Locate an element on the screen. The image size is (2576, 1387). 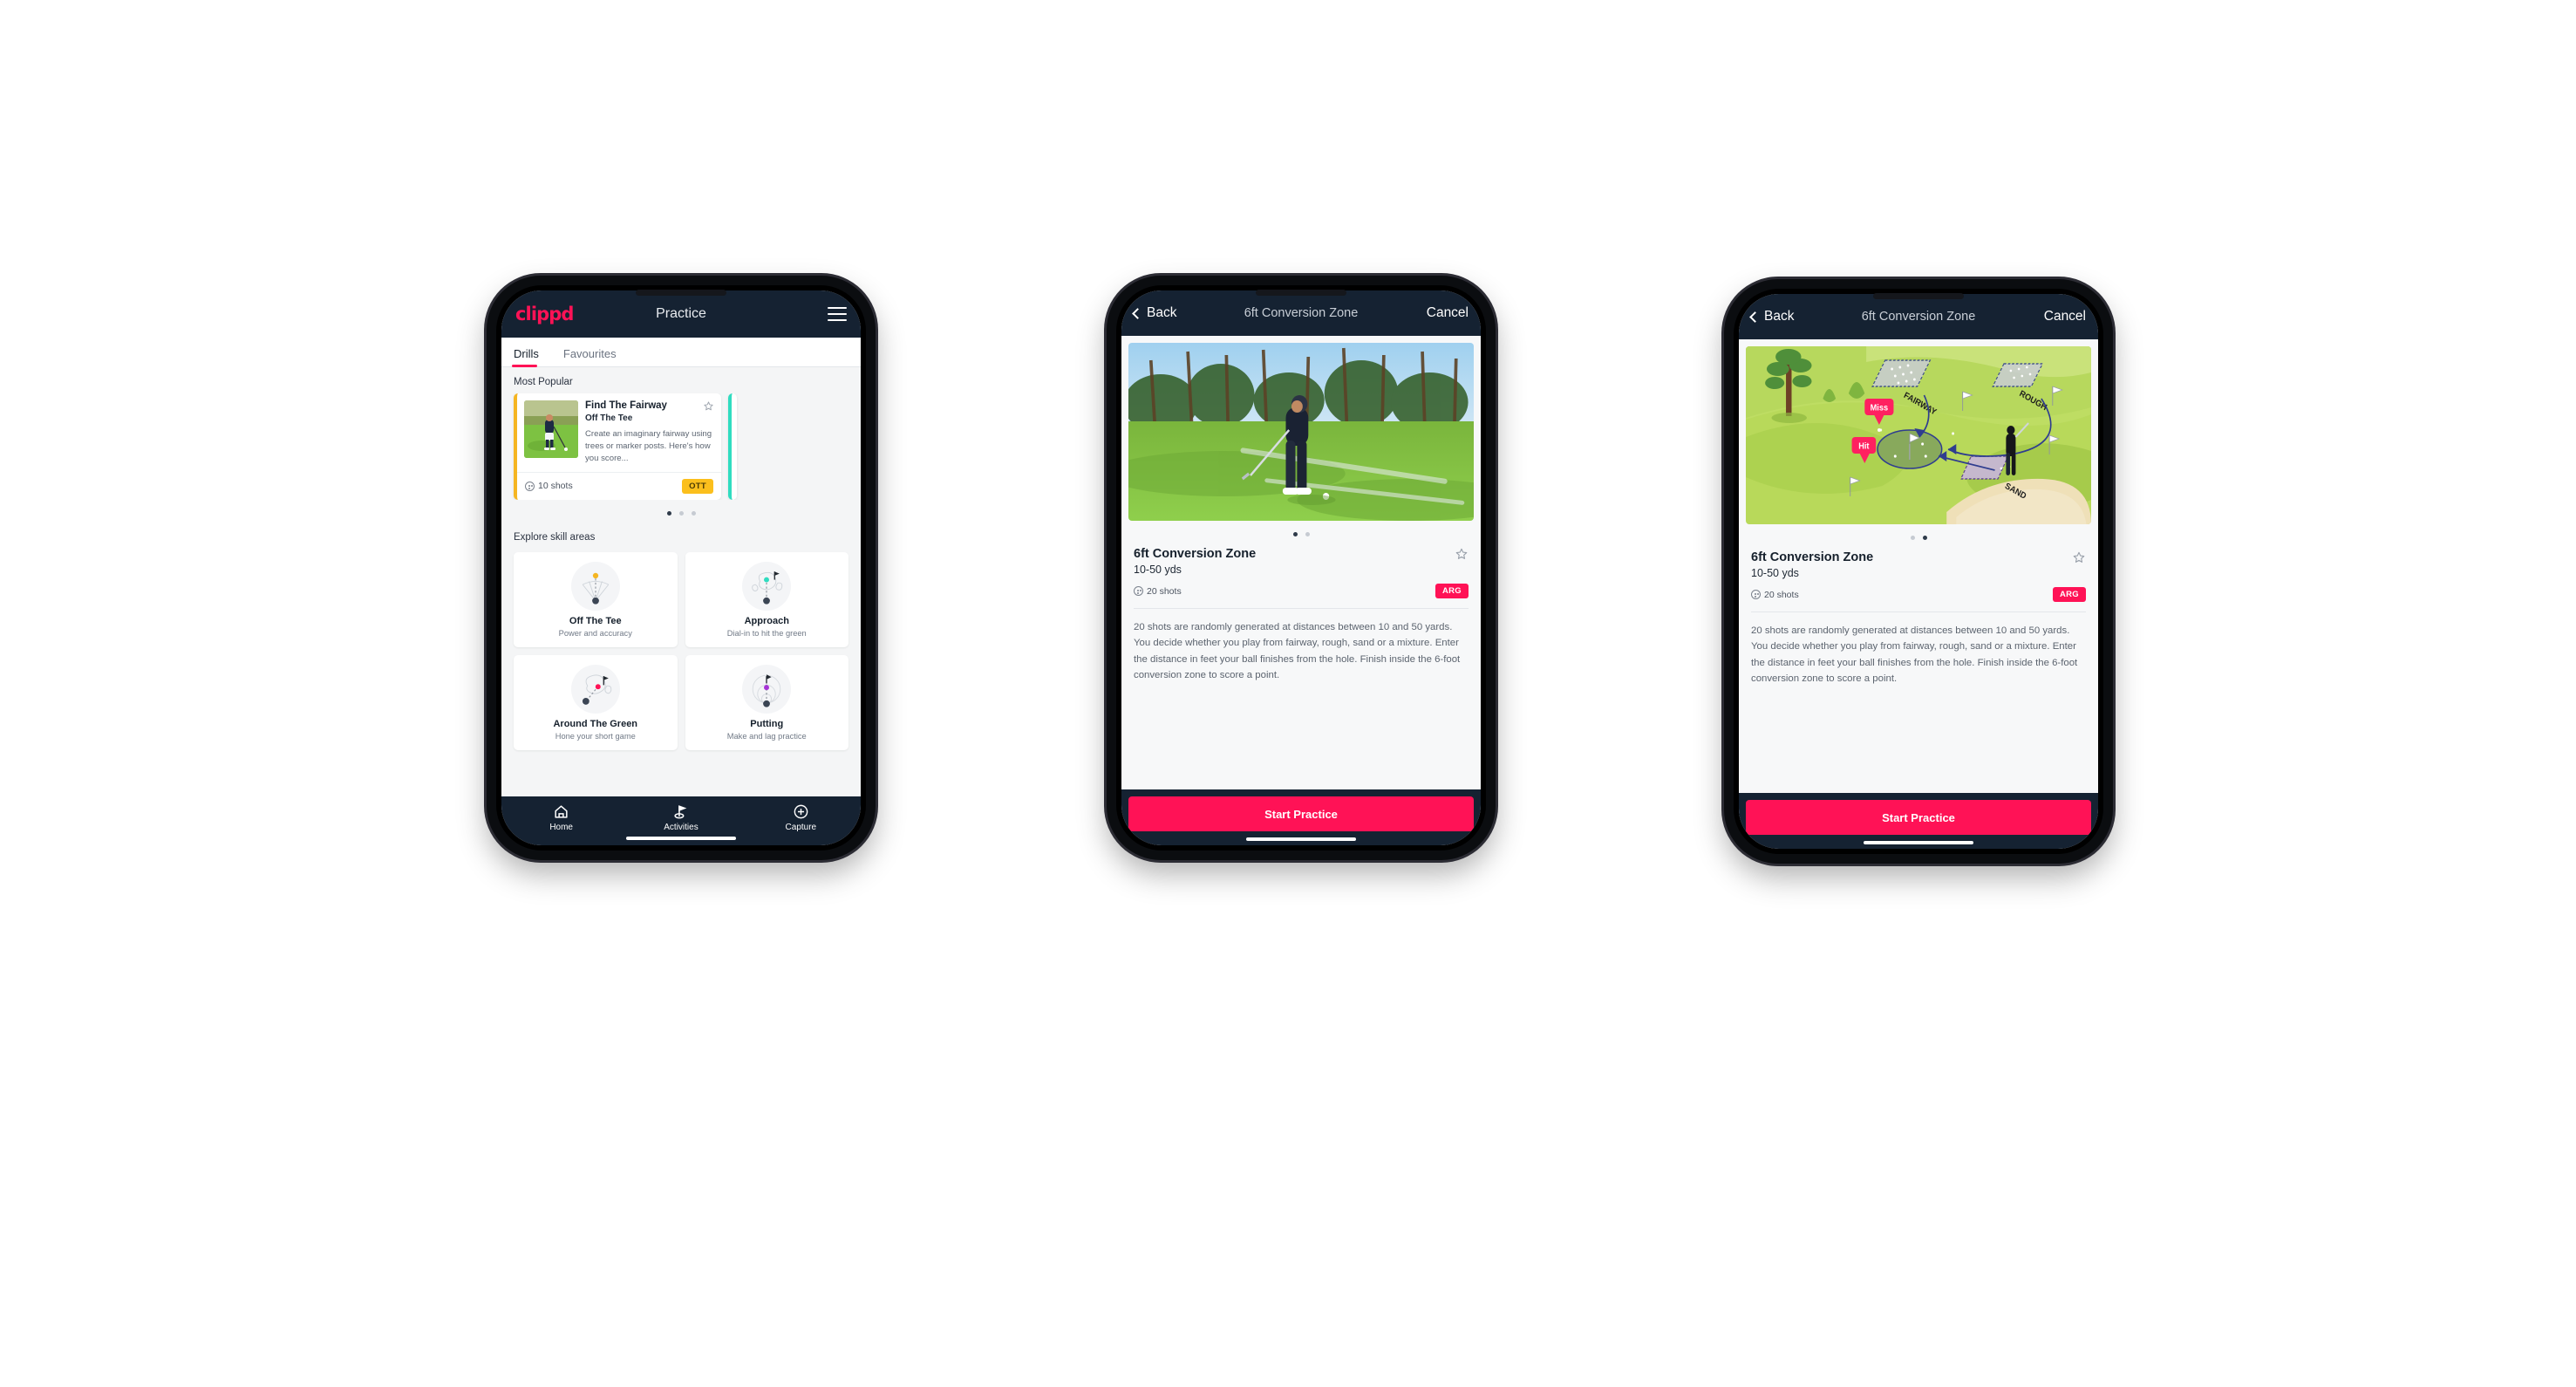
drill-shots-label: 10 shots is located at coordinates (555, 486).